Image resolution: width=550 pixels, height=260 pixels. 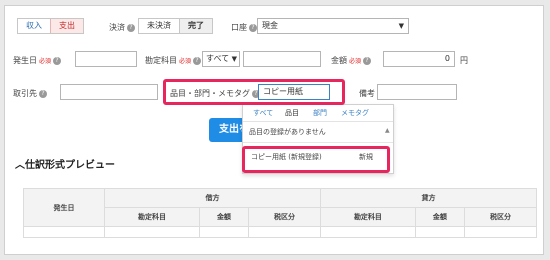 What do you see at coordinates (254, 92) in the screenshot?
I see `highlight-item-field` at bounding box center [254, 92].